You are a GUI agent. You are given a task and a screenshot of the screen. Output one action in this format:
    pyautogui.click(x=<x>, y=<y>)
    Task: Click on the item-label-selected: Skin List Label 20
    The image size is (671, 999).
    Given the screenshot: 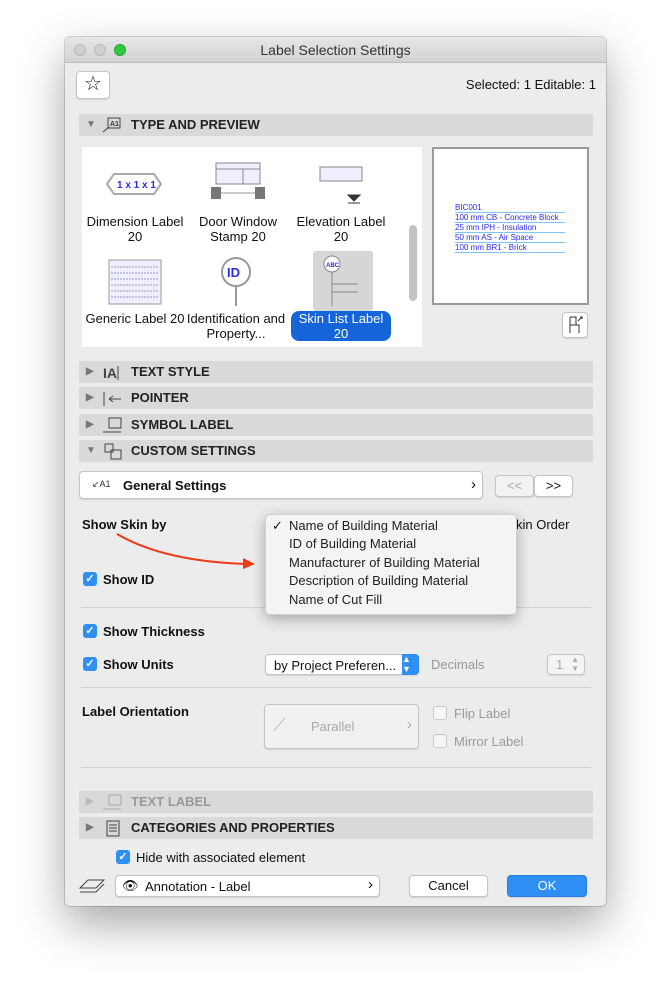 What is the action you would take?
    pyautogui.click(x=341, y=326)
    